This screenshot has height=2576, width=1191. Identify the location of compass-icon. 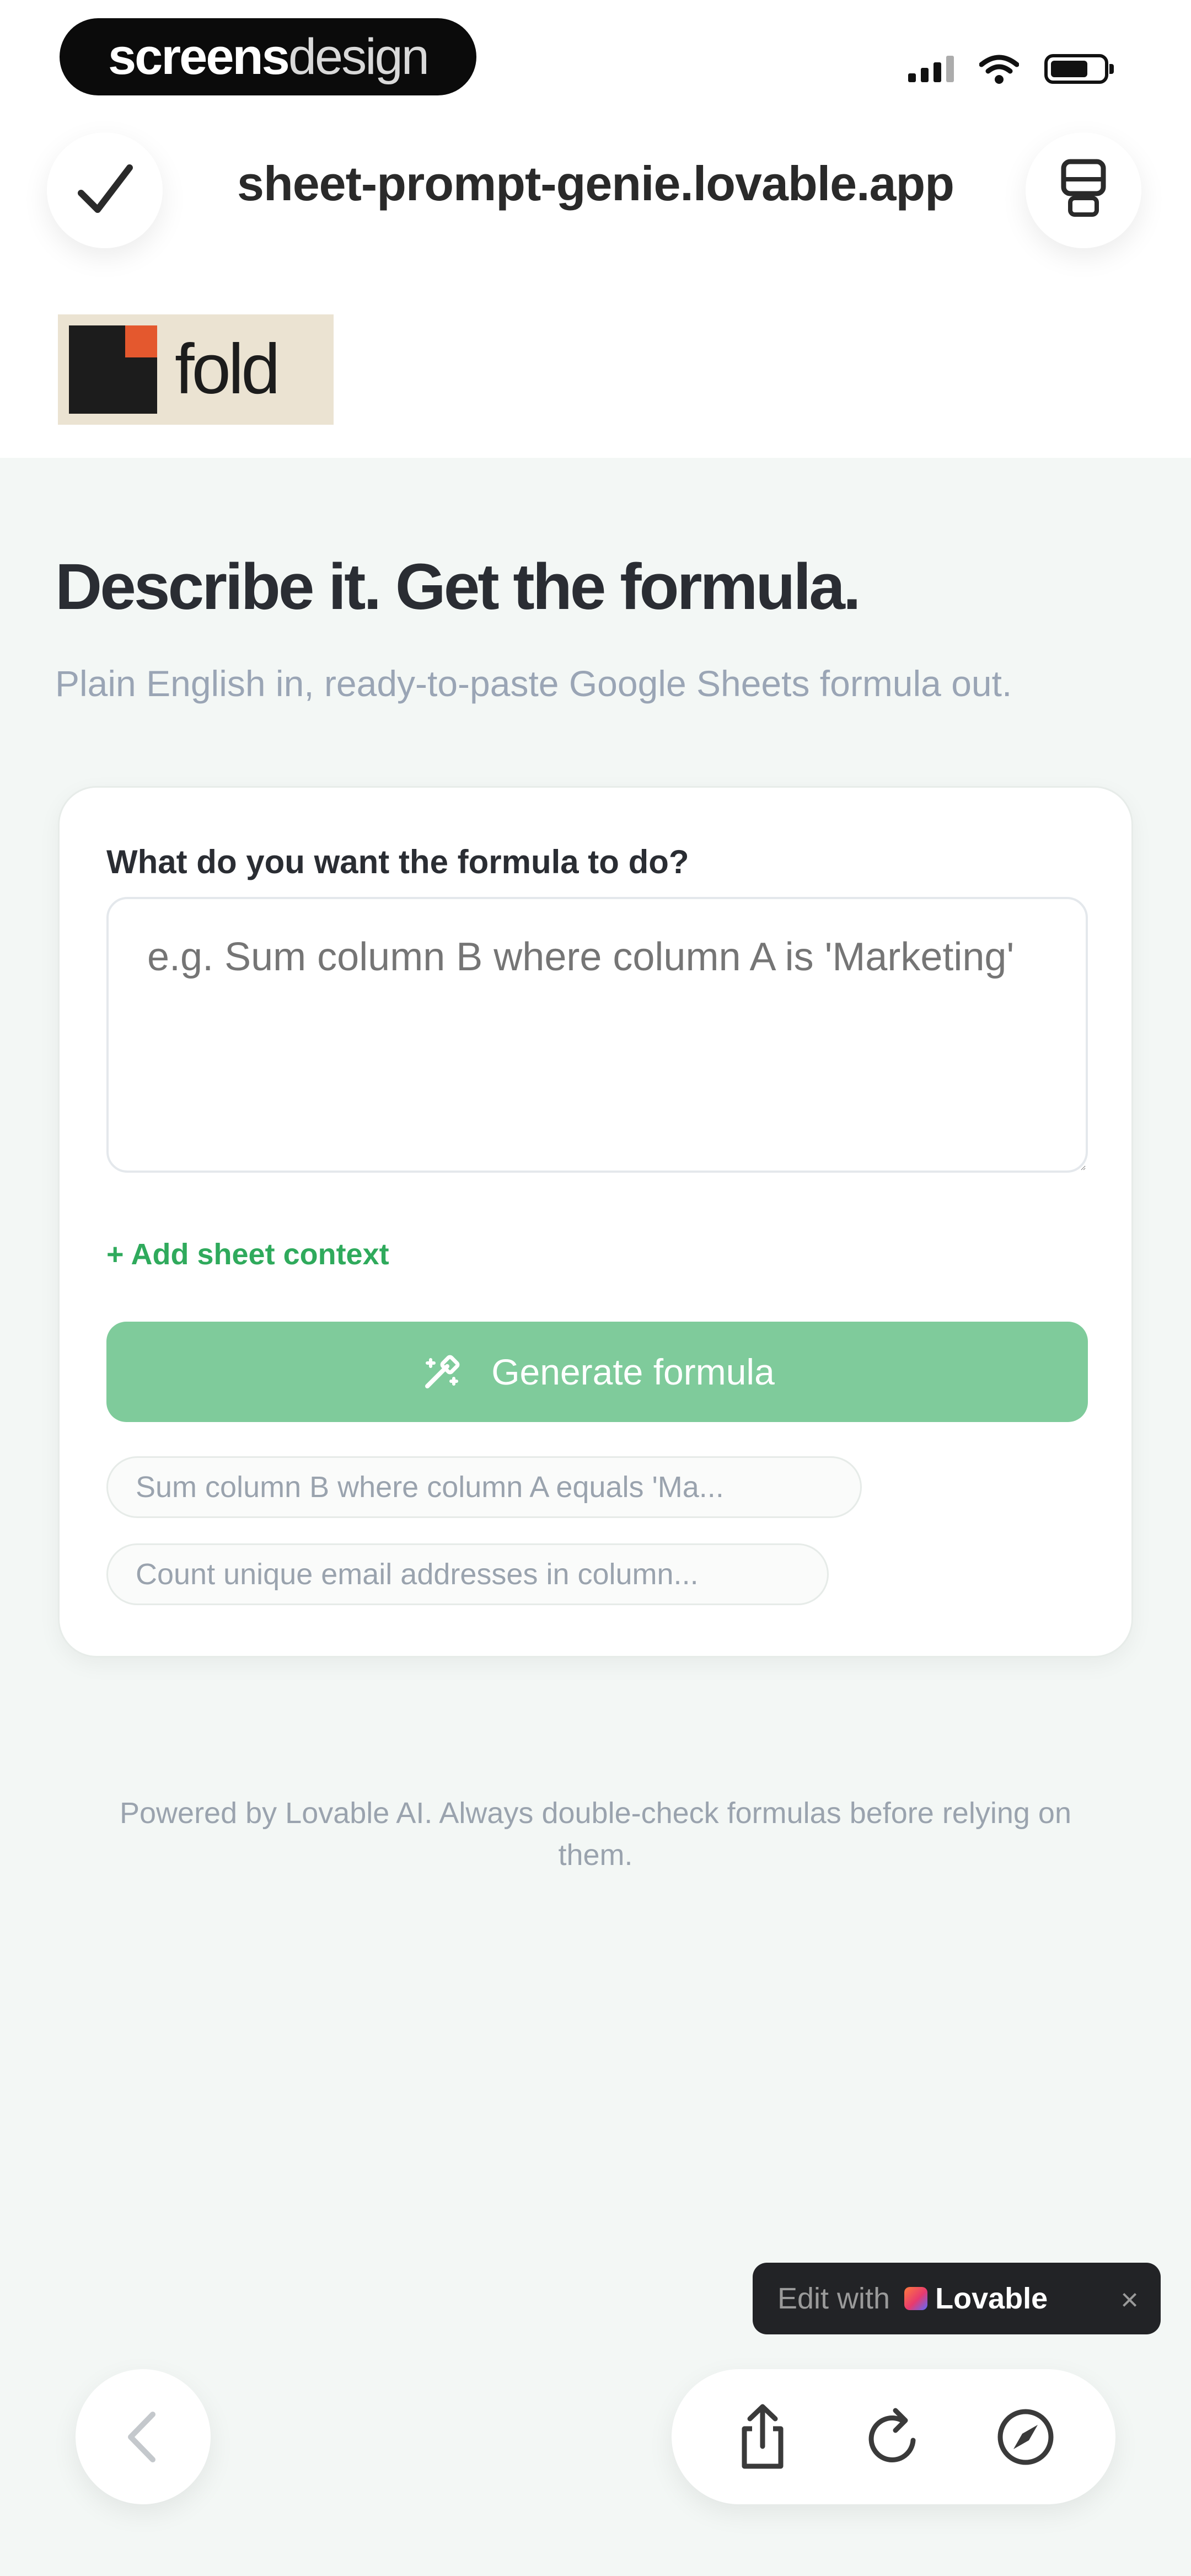
(1025, 2437).